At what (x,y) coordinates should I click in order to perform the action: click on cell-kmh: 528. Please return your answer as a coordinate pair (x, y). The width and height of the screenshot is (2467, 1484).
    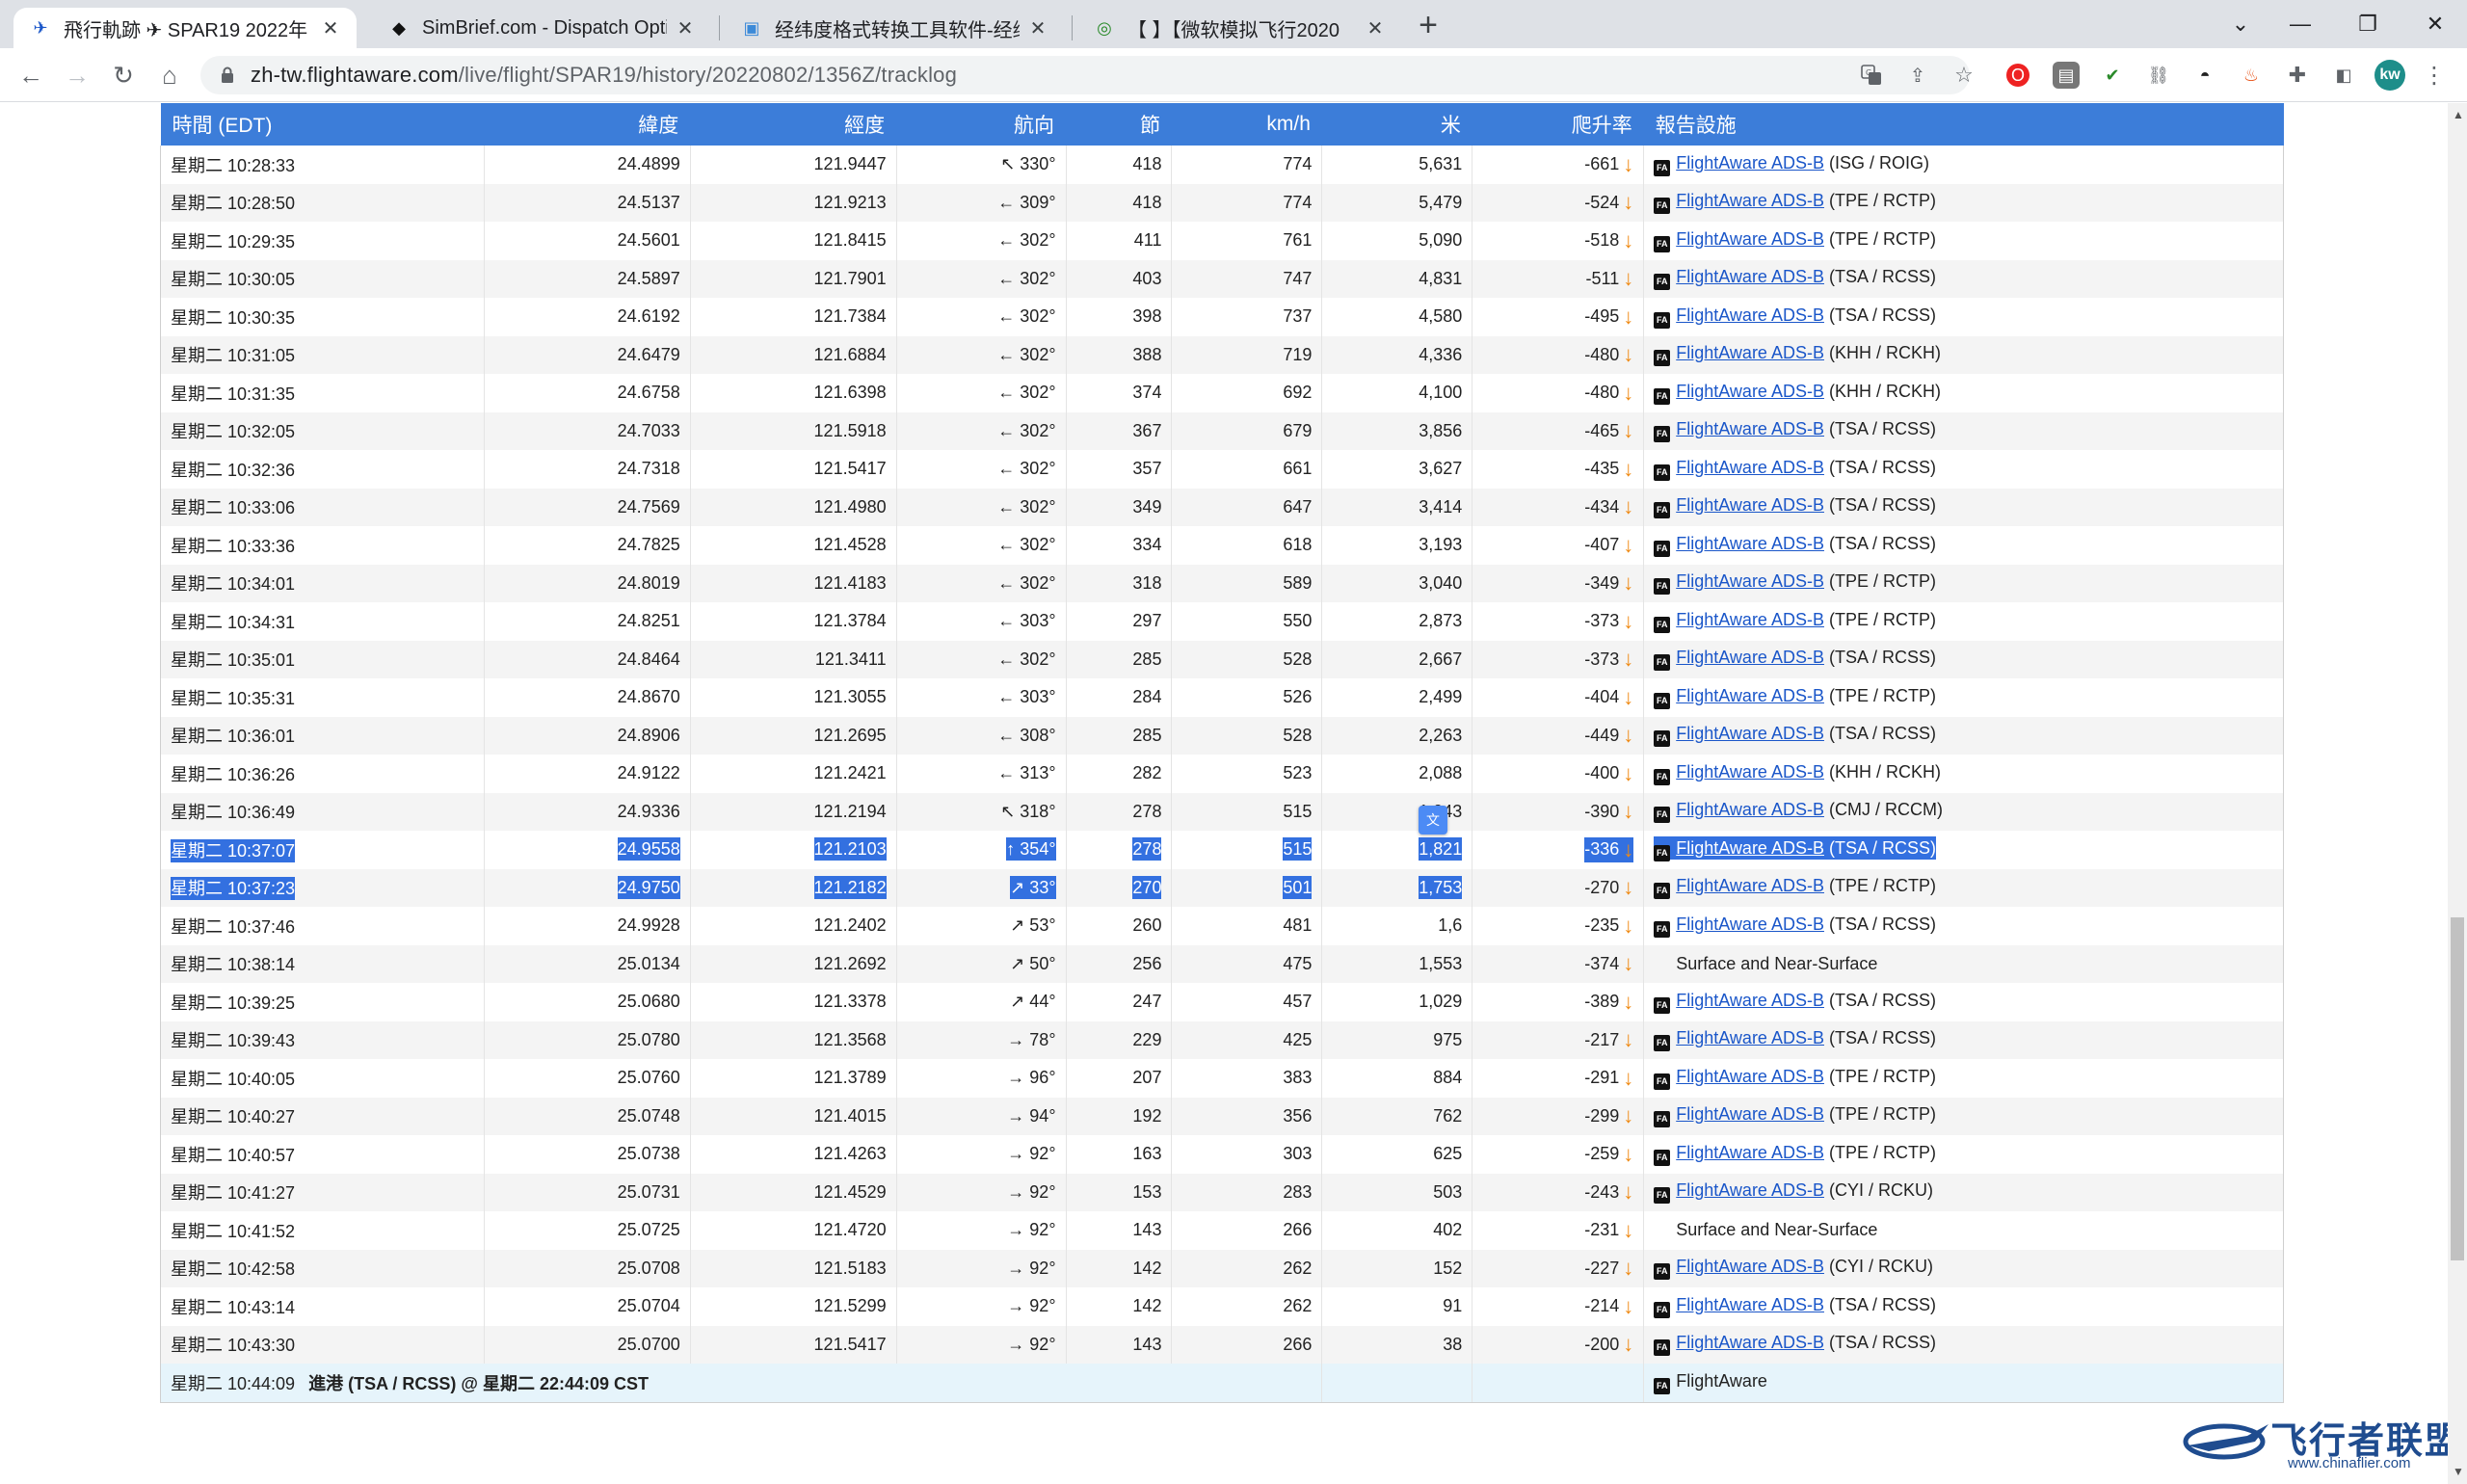
    Looking at the image, I should click on (1246, 659).